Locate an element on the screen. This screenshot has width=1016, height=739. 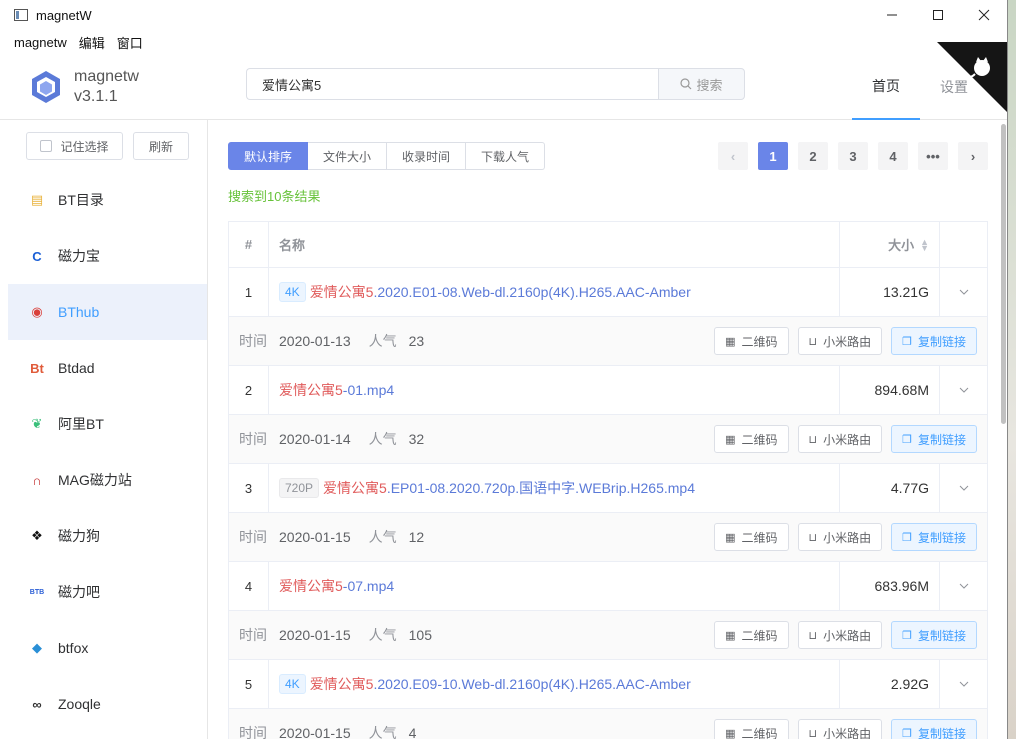
row-name-highlight: 爱情公寓5 is located at coordinates (341, 684).